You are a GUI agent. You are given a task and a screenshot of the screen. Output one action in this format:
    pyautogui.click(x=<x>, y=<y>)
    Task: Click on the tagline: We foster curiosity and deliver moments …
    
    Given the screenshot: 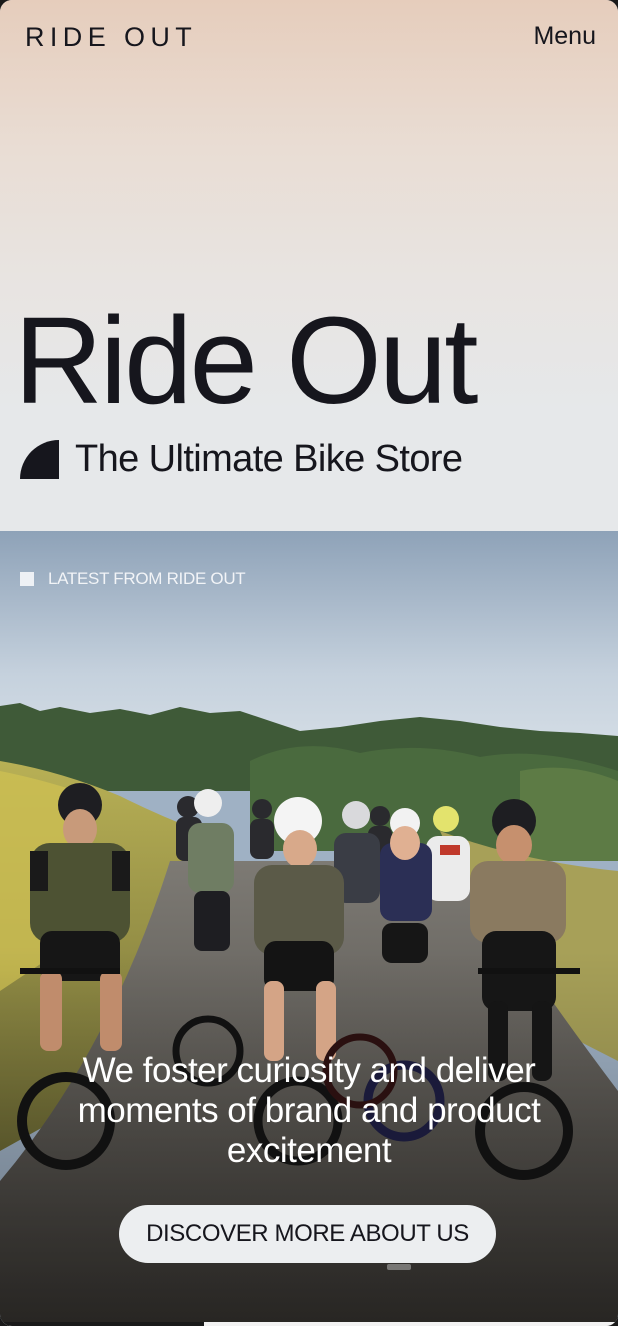 What is the action you would take?
    pyautogui.click(x=309, y=1110)
    